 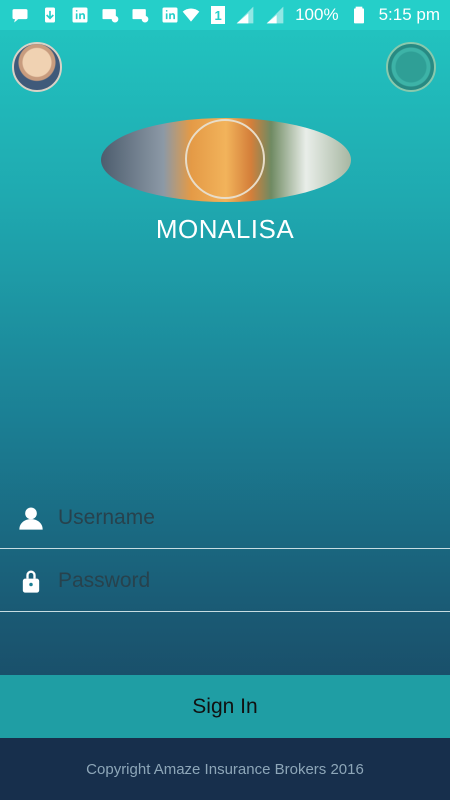 I want to click on lock-icon, so click(x=31, y=581).